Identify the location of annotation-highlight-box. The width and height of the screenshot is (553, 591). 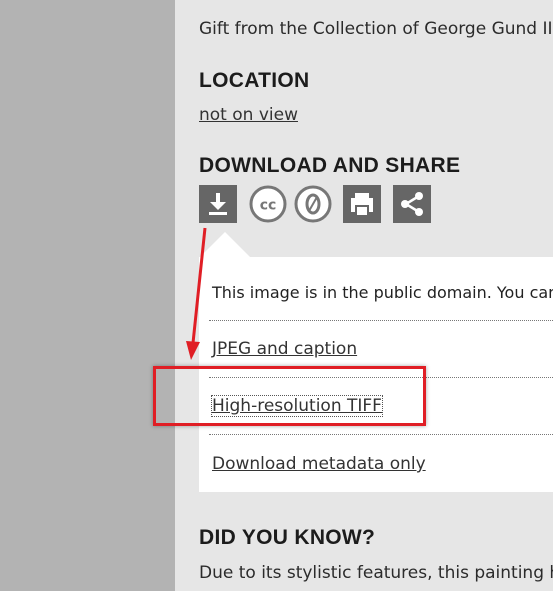
(289, 396).